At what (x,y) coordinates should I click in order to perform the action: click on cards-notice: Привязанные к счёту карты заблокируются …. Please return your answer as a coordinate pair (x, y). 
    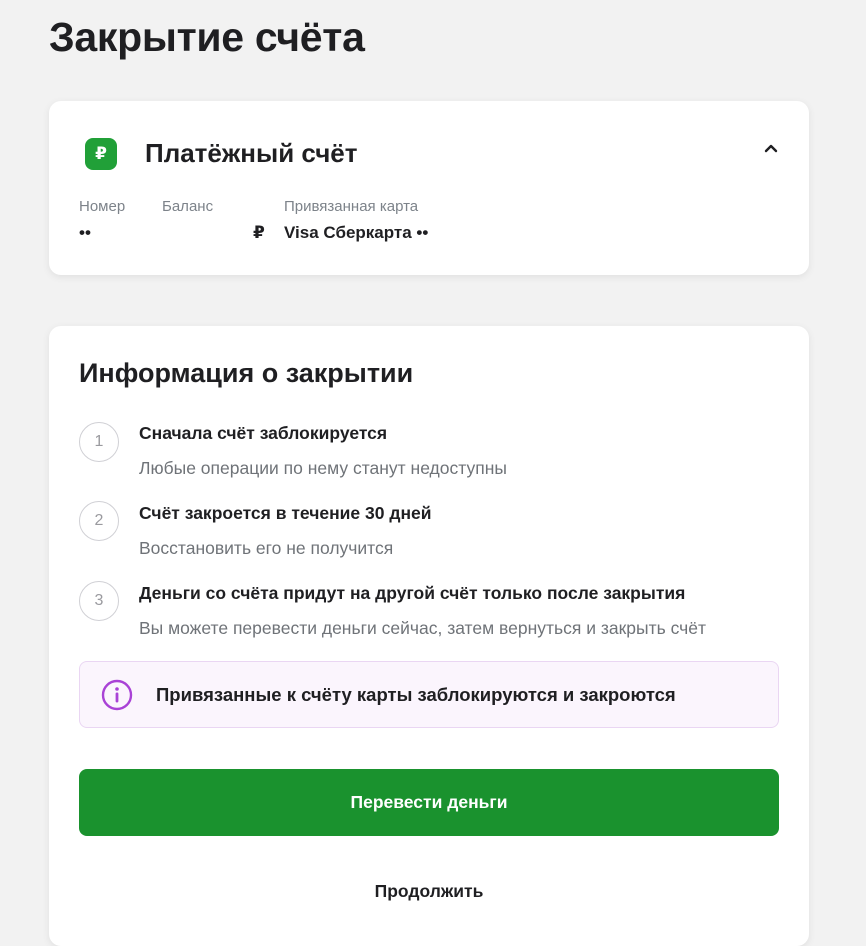
    Looking at the image, I should click on (429, 694).